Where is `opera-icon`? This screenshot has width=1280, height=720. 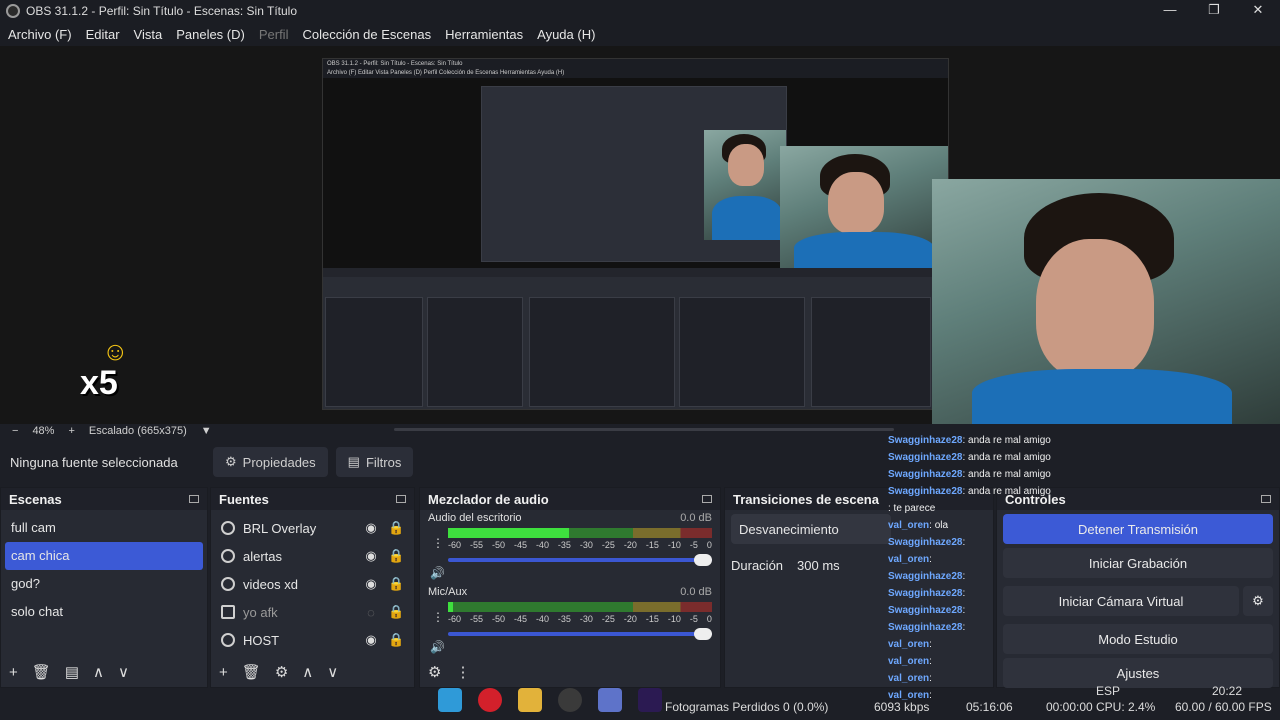 opera-icon is located at coordinates (490, 700).